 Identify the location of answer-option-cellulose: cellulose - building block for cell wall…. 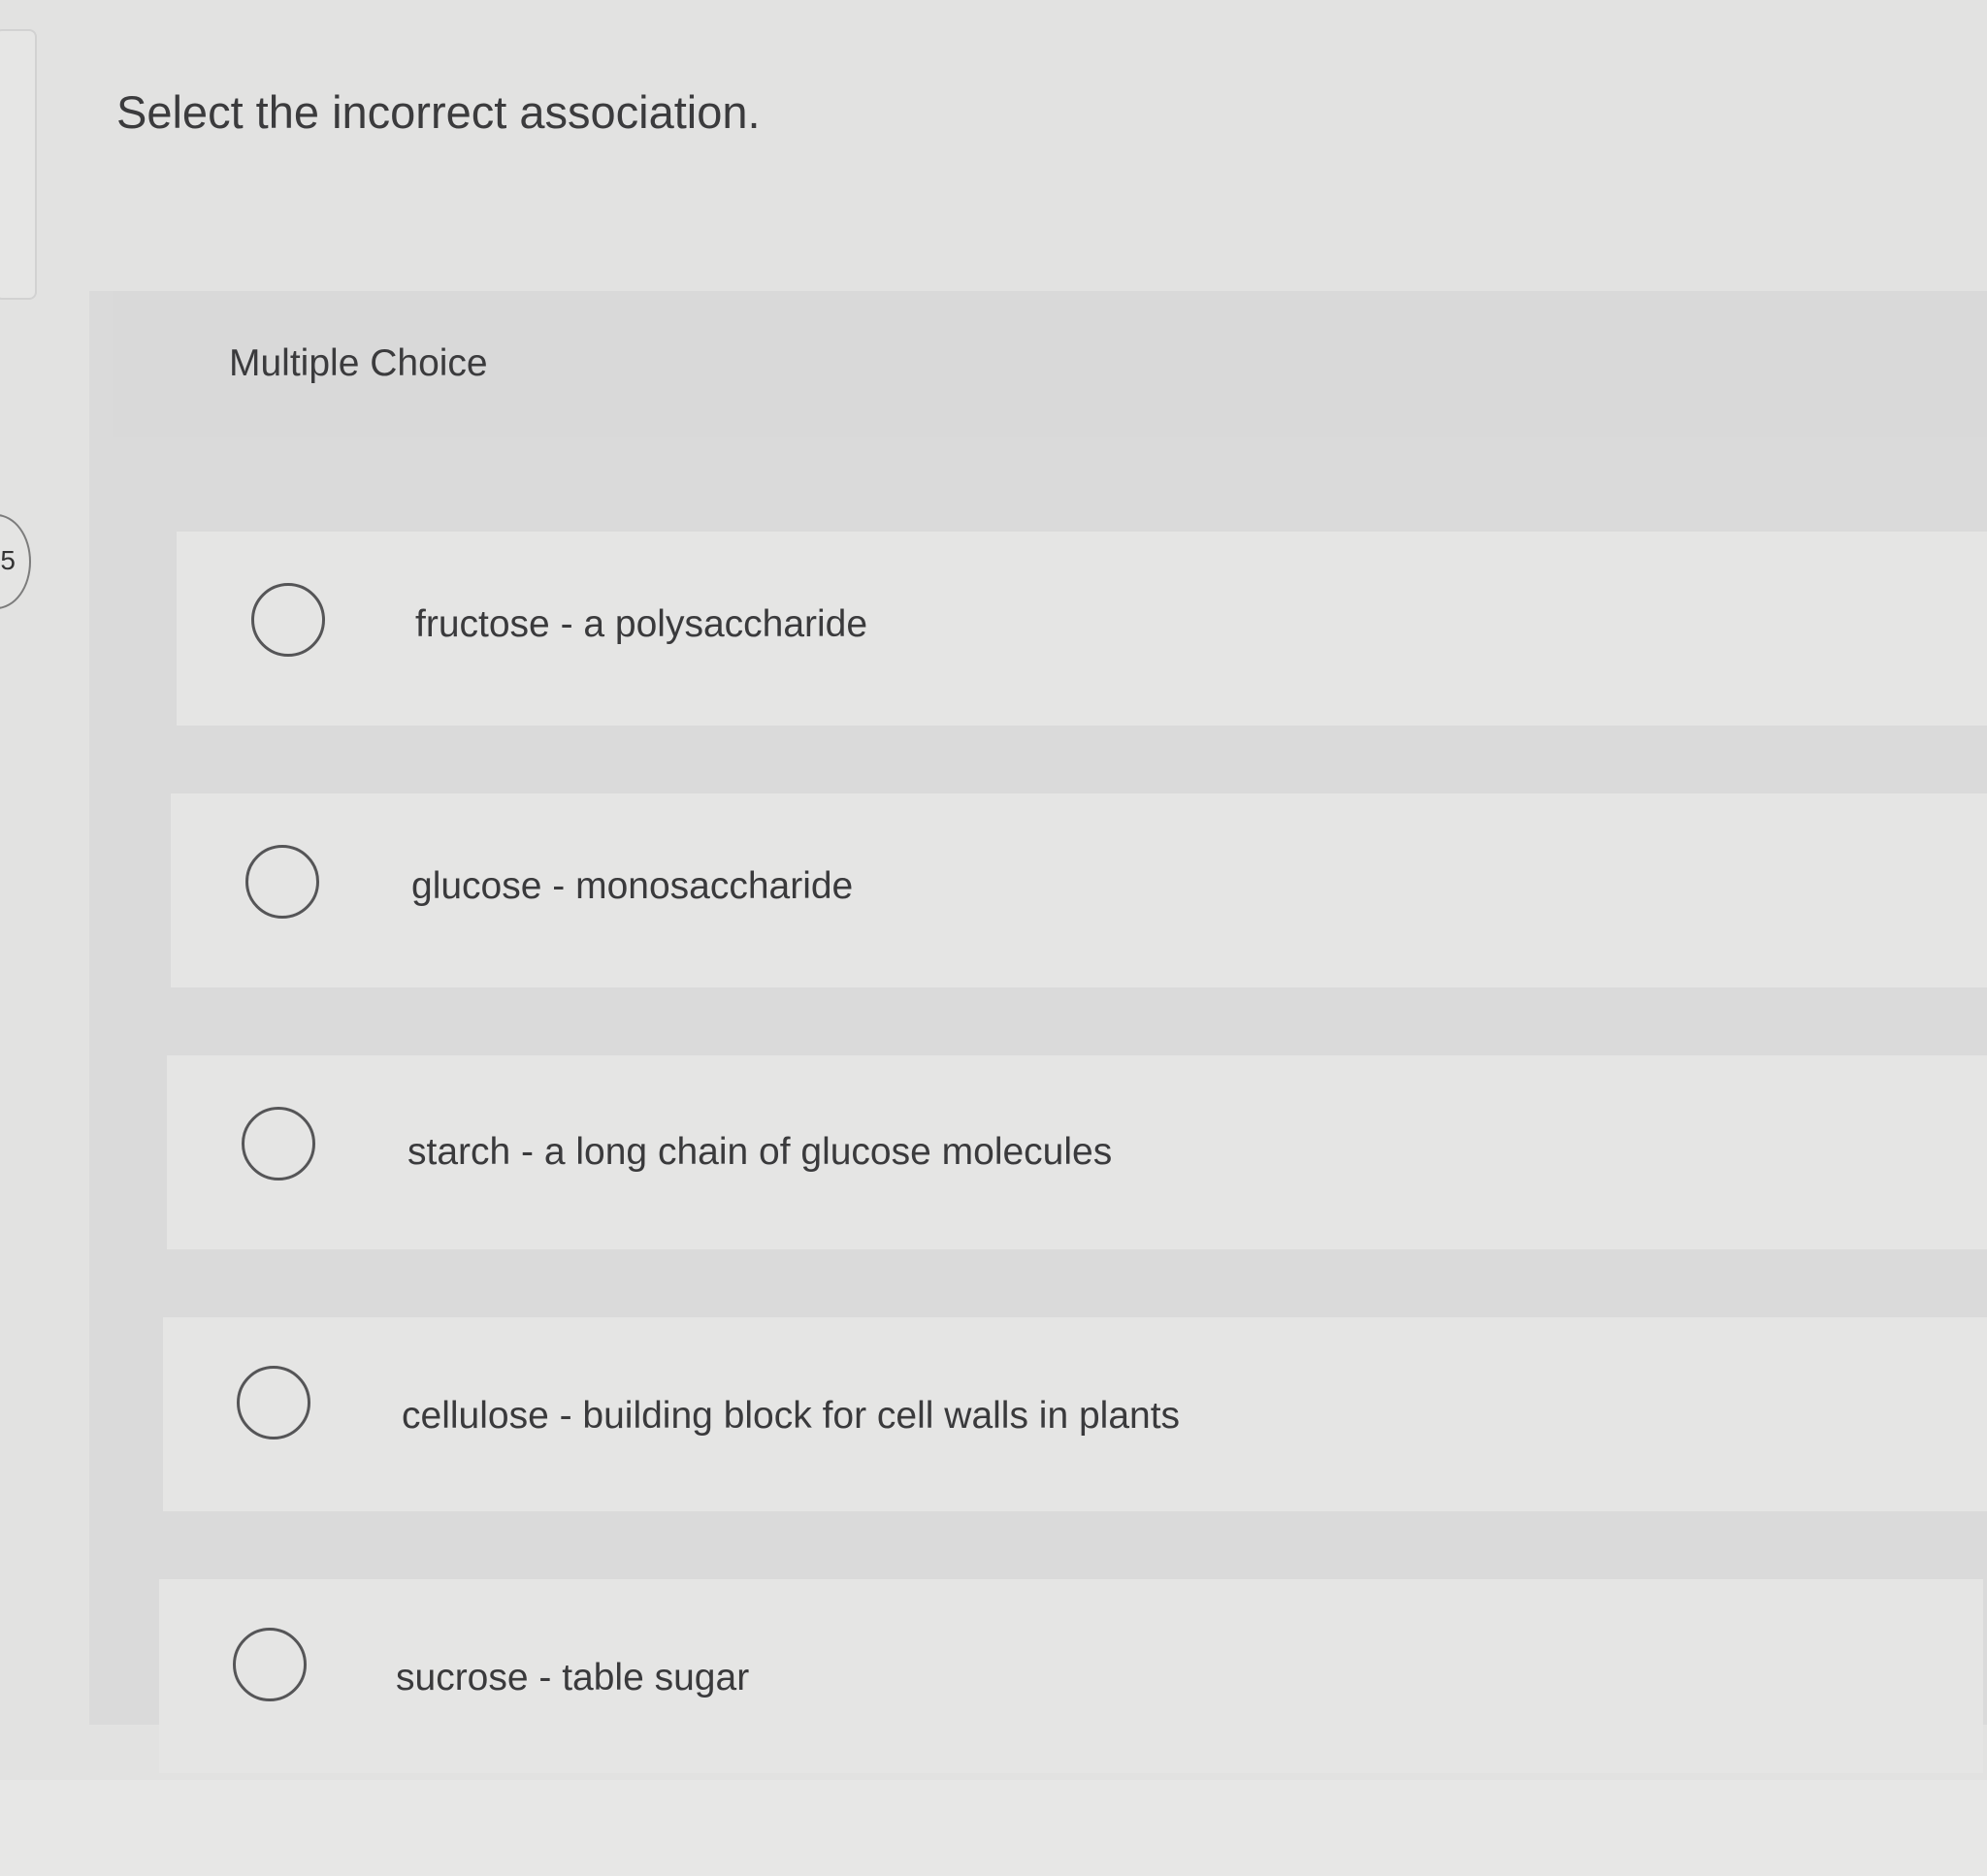
(1075, 1414).